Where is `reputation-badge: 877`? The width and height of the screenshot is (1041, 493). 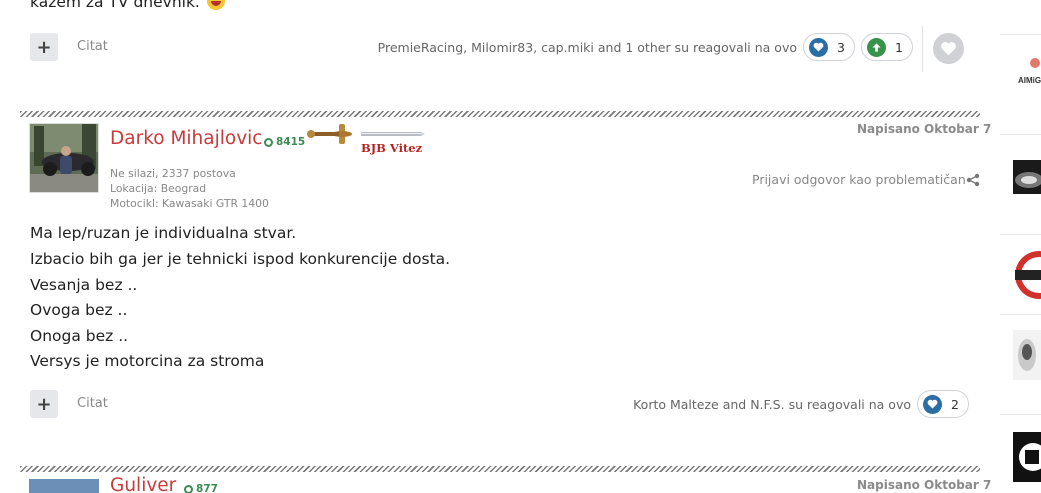 reputation-badge: 877 is located at coordinates (201, 488).